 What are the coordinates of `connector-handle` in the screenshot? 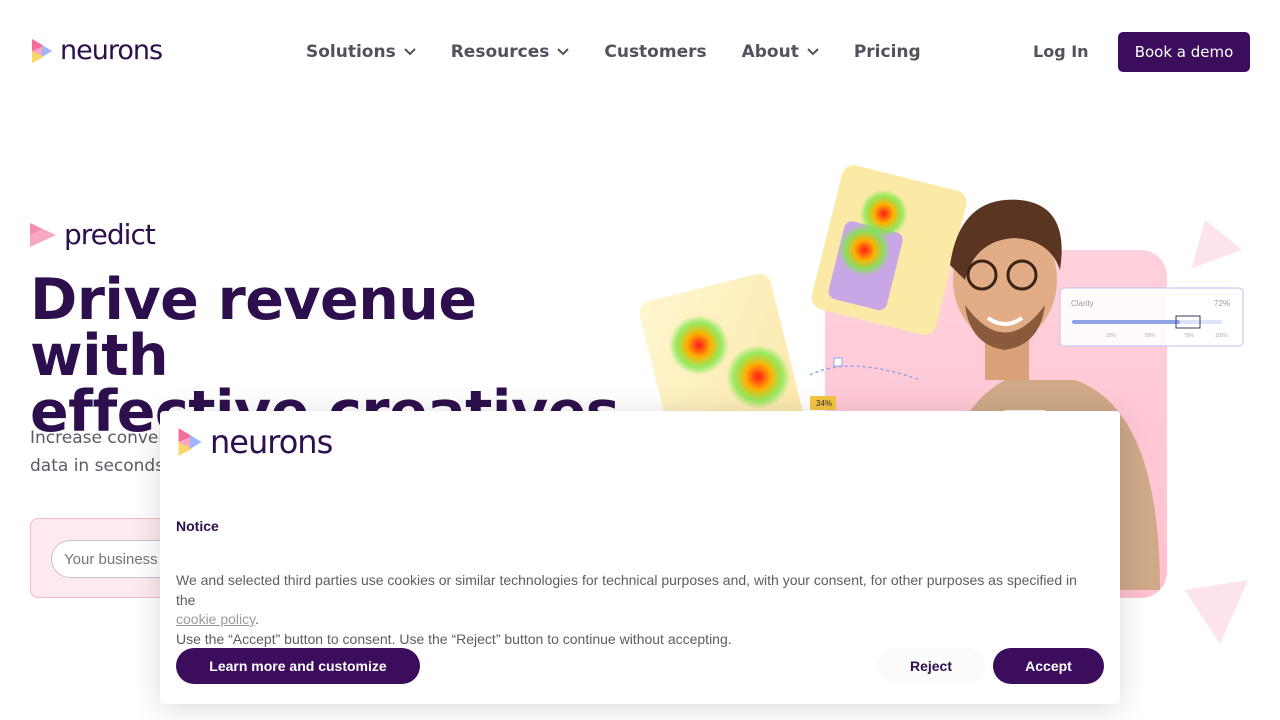 It's located at (838, 362).